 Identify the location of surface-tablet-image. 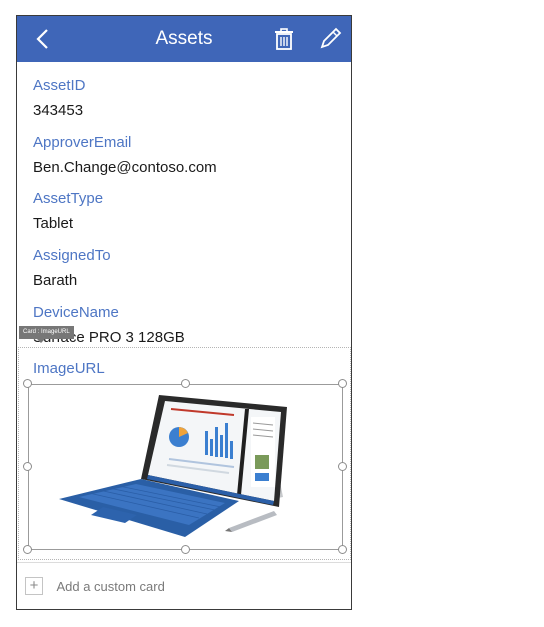
(173, 466).